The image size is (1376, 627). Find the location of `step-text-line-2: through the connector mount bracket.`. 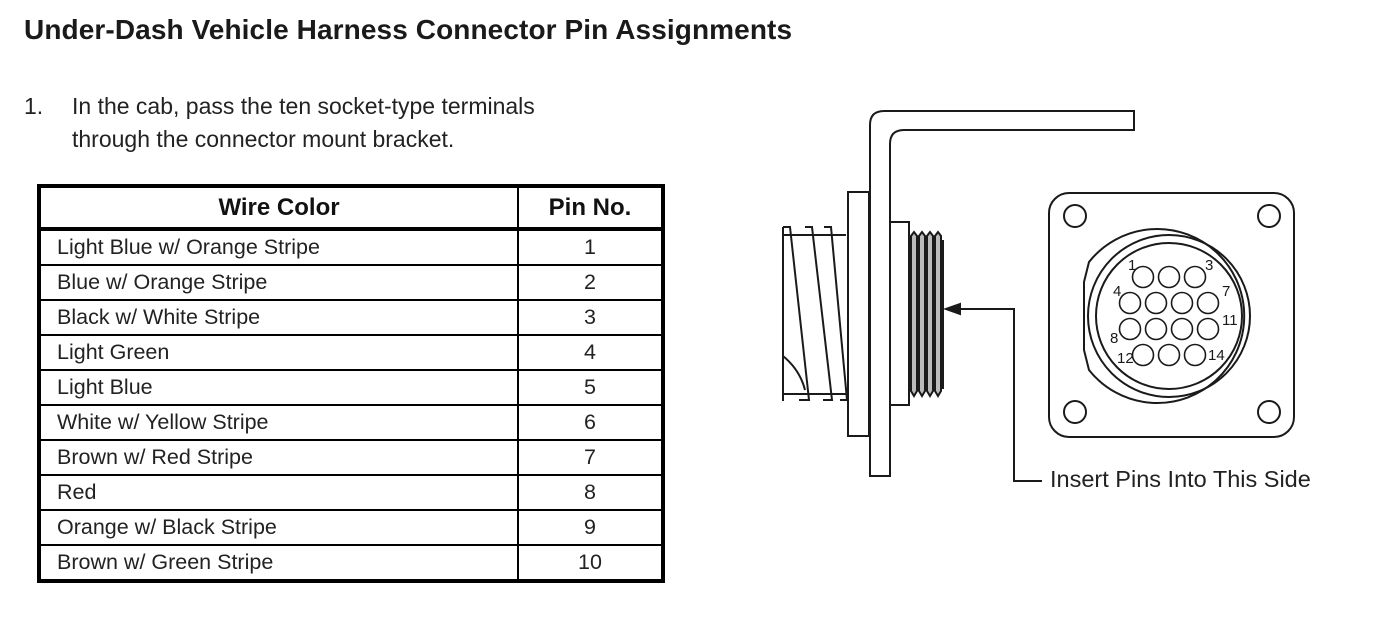

step-text-line-2: through the connector mount bracket. is located at coordinates (263, 139).